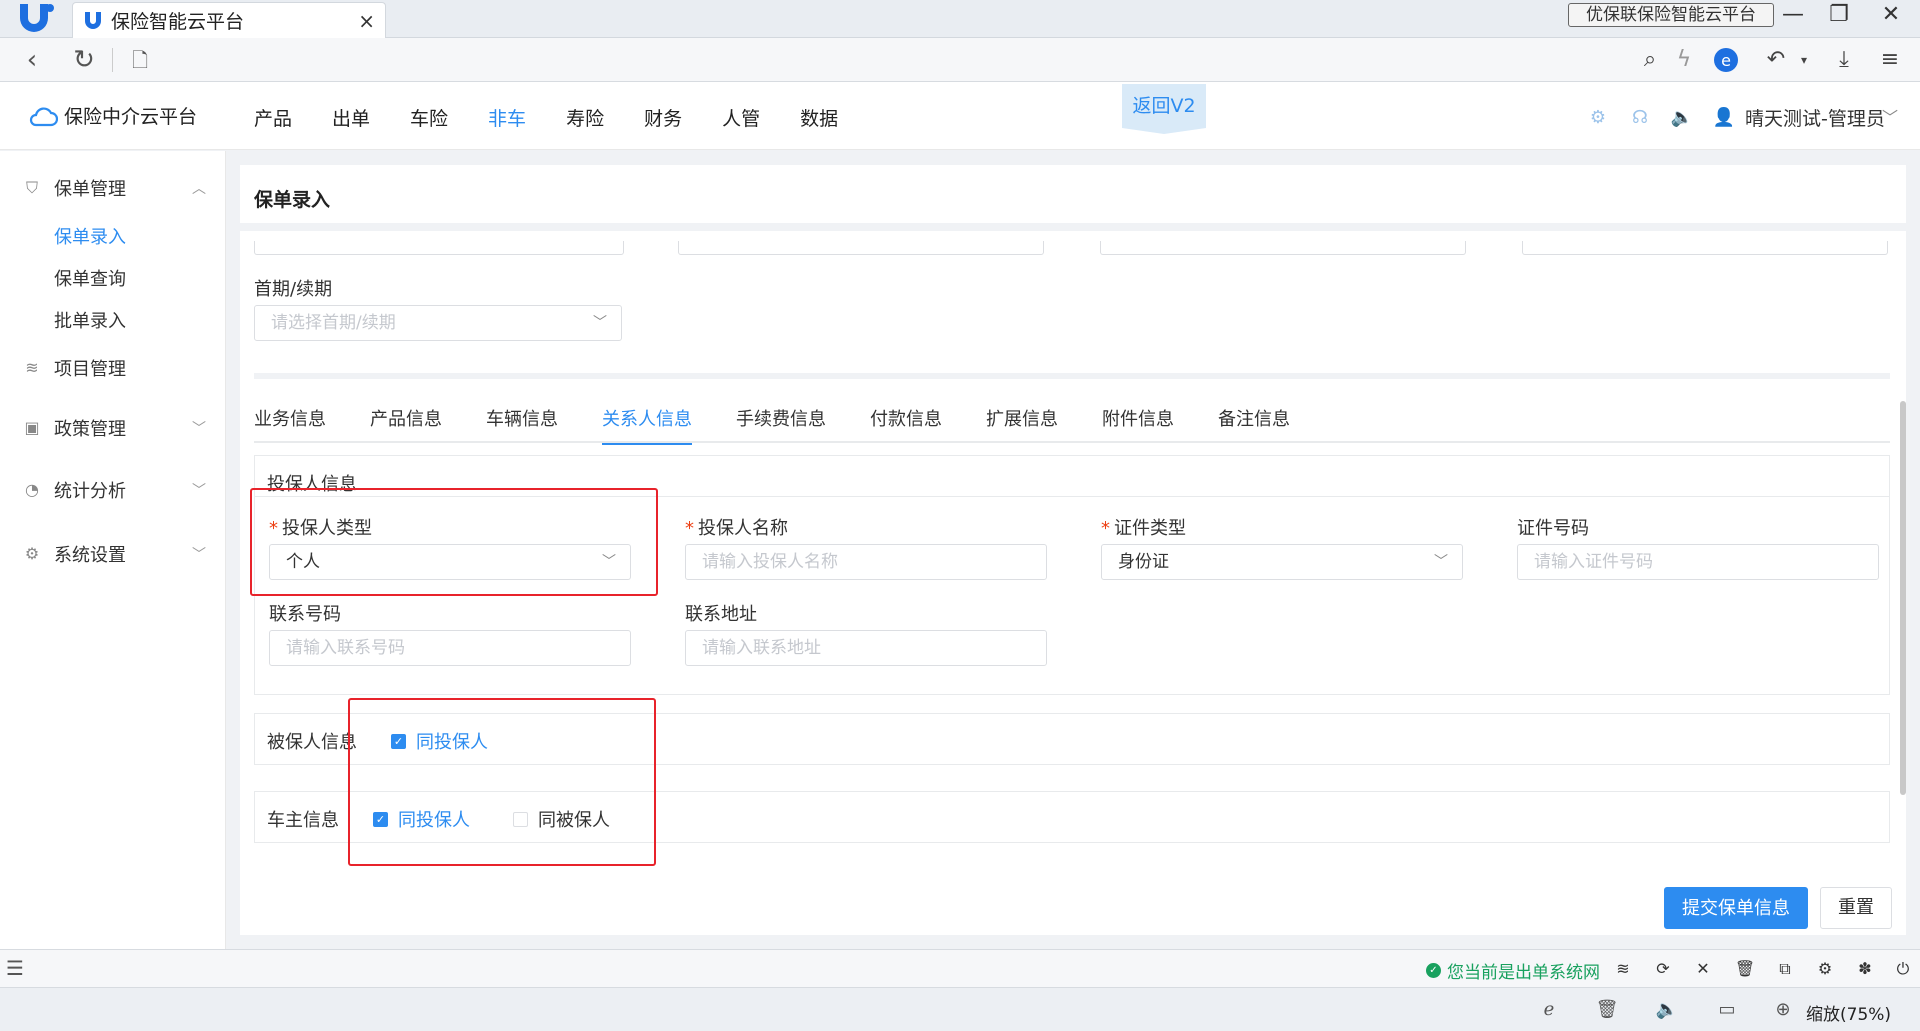 The image size is (1920, 1031). I want to click on undo-dropdown-icon: ▾, so click(1804, 60).